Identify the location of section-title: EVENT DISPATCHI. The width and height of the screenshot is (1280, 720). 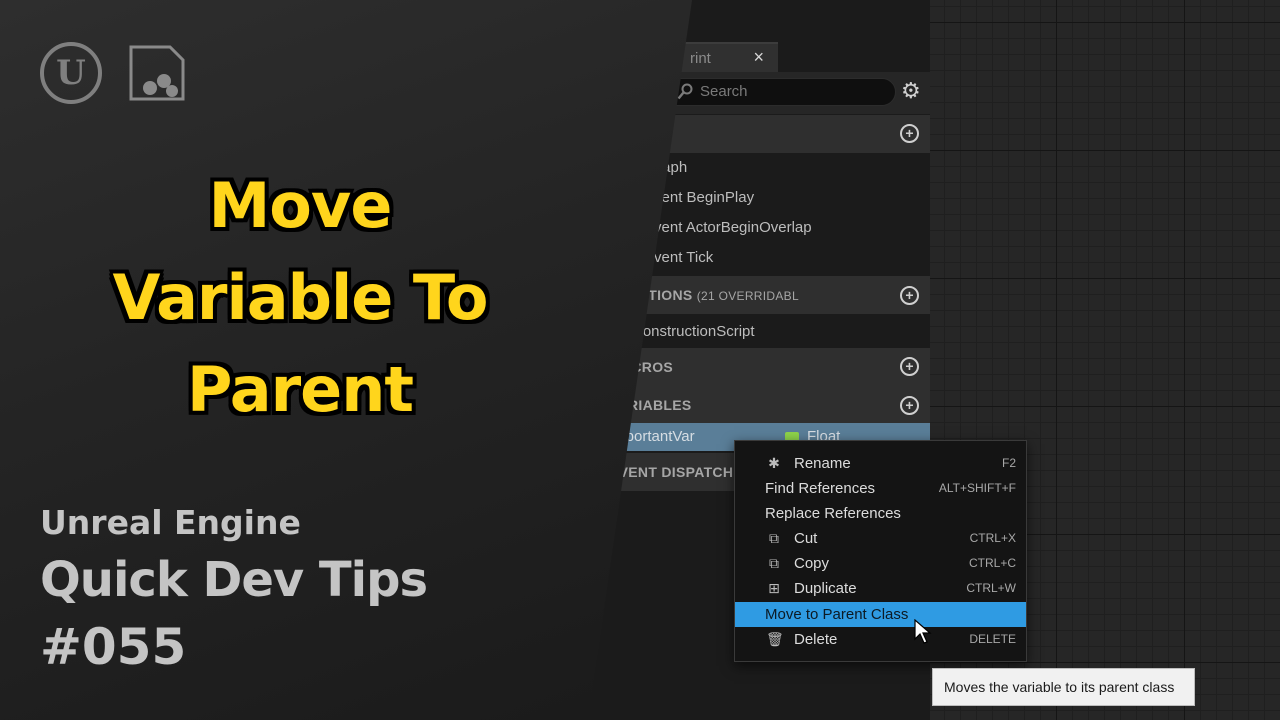
(673, 472).